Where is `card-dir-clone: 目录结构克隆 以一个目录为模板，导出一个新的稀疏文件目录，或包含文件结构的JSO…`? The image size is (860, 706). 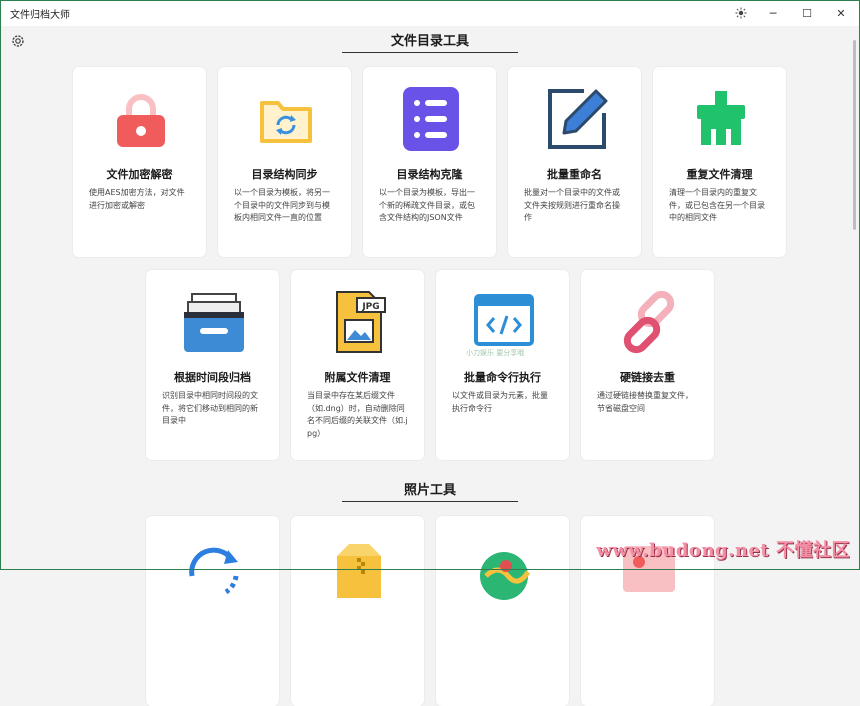 card-dir-clone: 目录结构克隆 以一个目录为模板，导出一个新的稀疏文件目录，或包含文件结构的JSO… is located at coordinates (429, 162).